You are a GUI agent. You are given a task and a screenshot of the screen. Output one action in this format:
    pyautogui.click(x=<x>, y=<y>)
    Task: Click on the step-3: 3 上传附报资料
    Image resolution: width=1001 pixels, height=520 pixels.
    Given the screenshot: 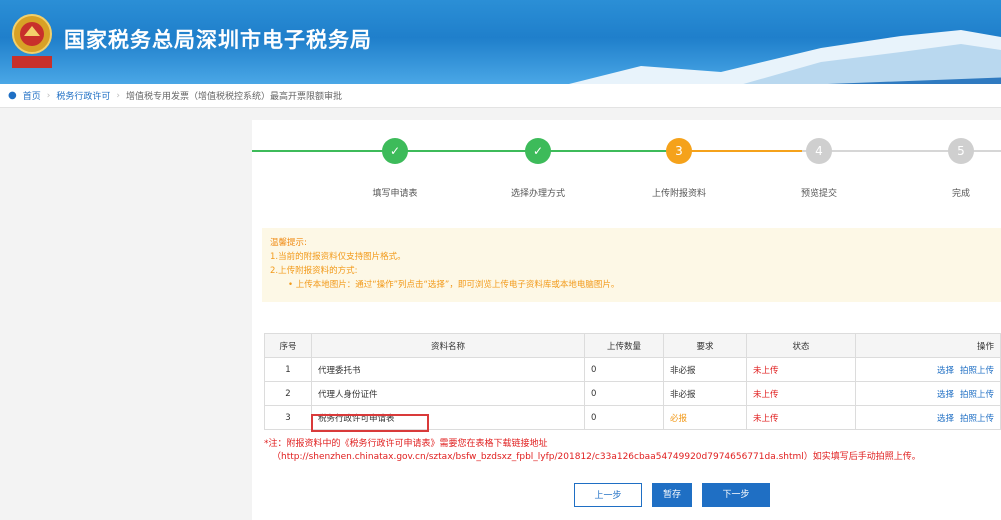 What is the action you would take?
    pyautogui.click(x=679, y=168)
    